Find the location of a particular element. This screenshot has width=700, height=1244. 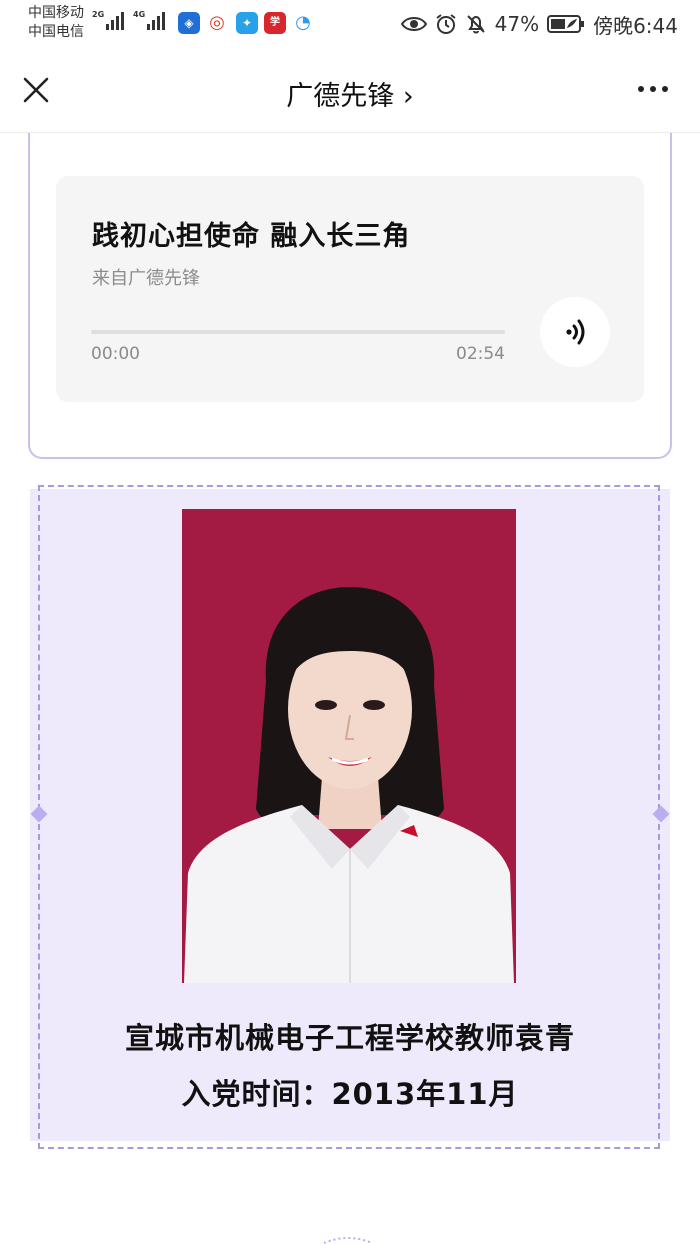

audio-title: 践初心担使命 融入长三角 is located at coordinates (251, 236).